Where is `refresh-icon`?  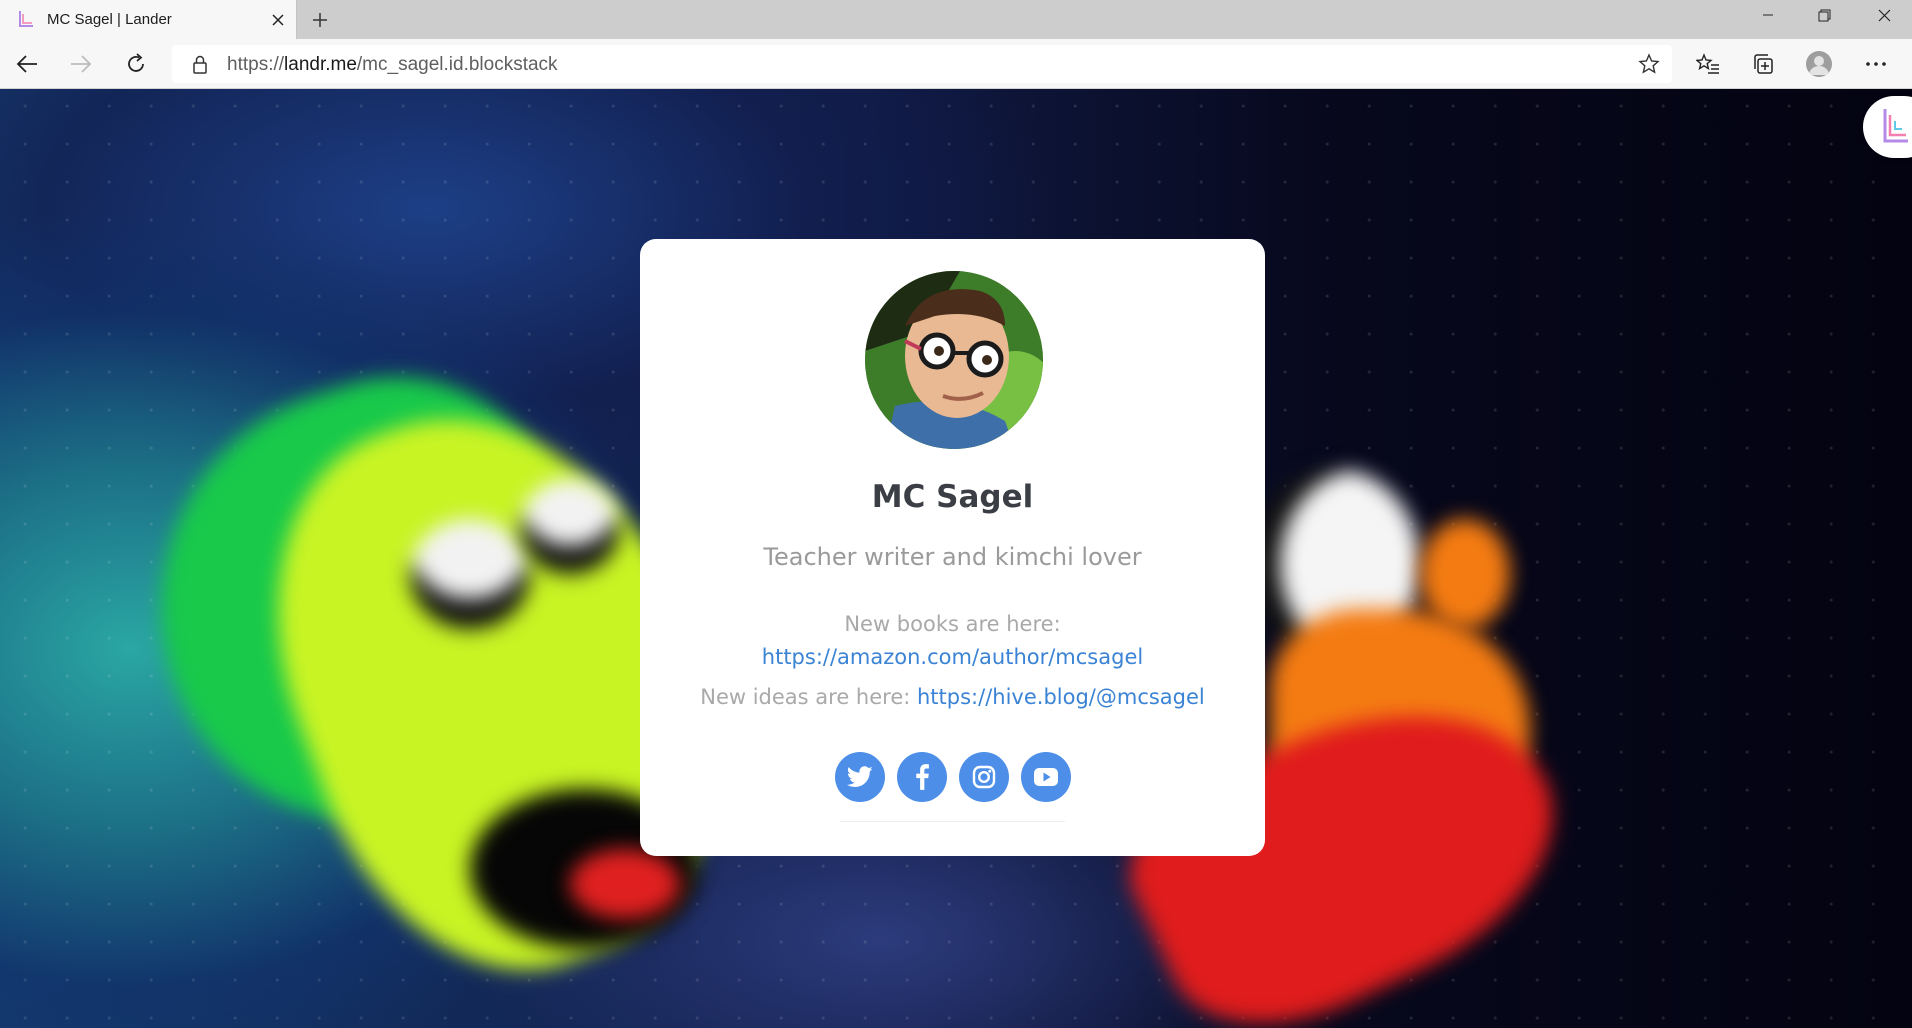
refresh-icon is located at coordinates (136, 64).